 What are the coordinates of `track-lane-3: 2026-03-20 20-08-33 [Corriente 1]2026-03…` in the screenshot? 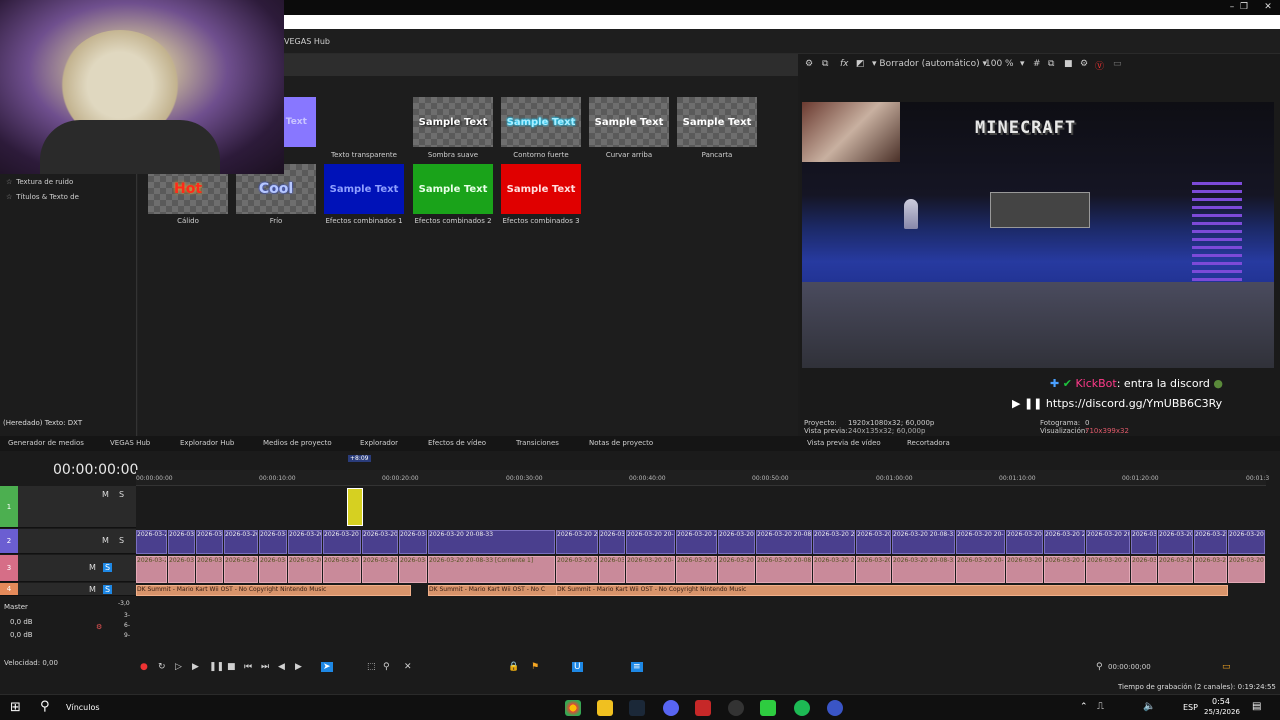 It's located at (701, 569).